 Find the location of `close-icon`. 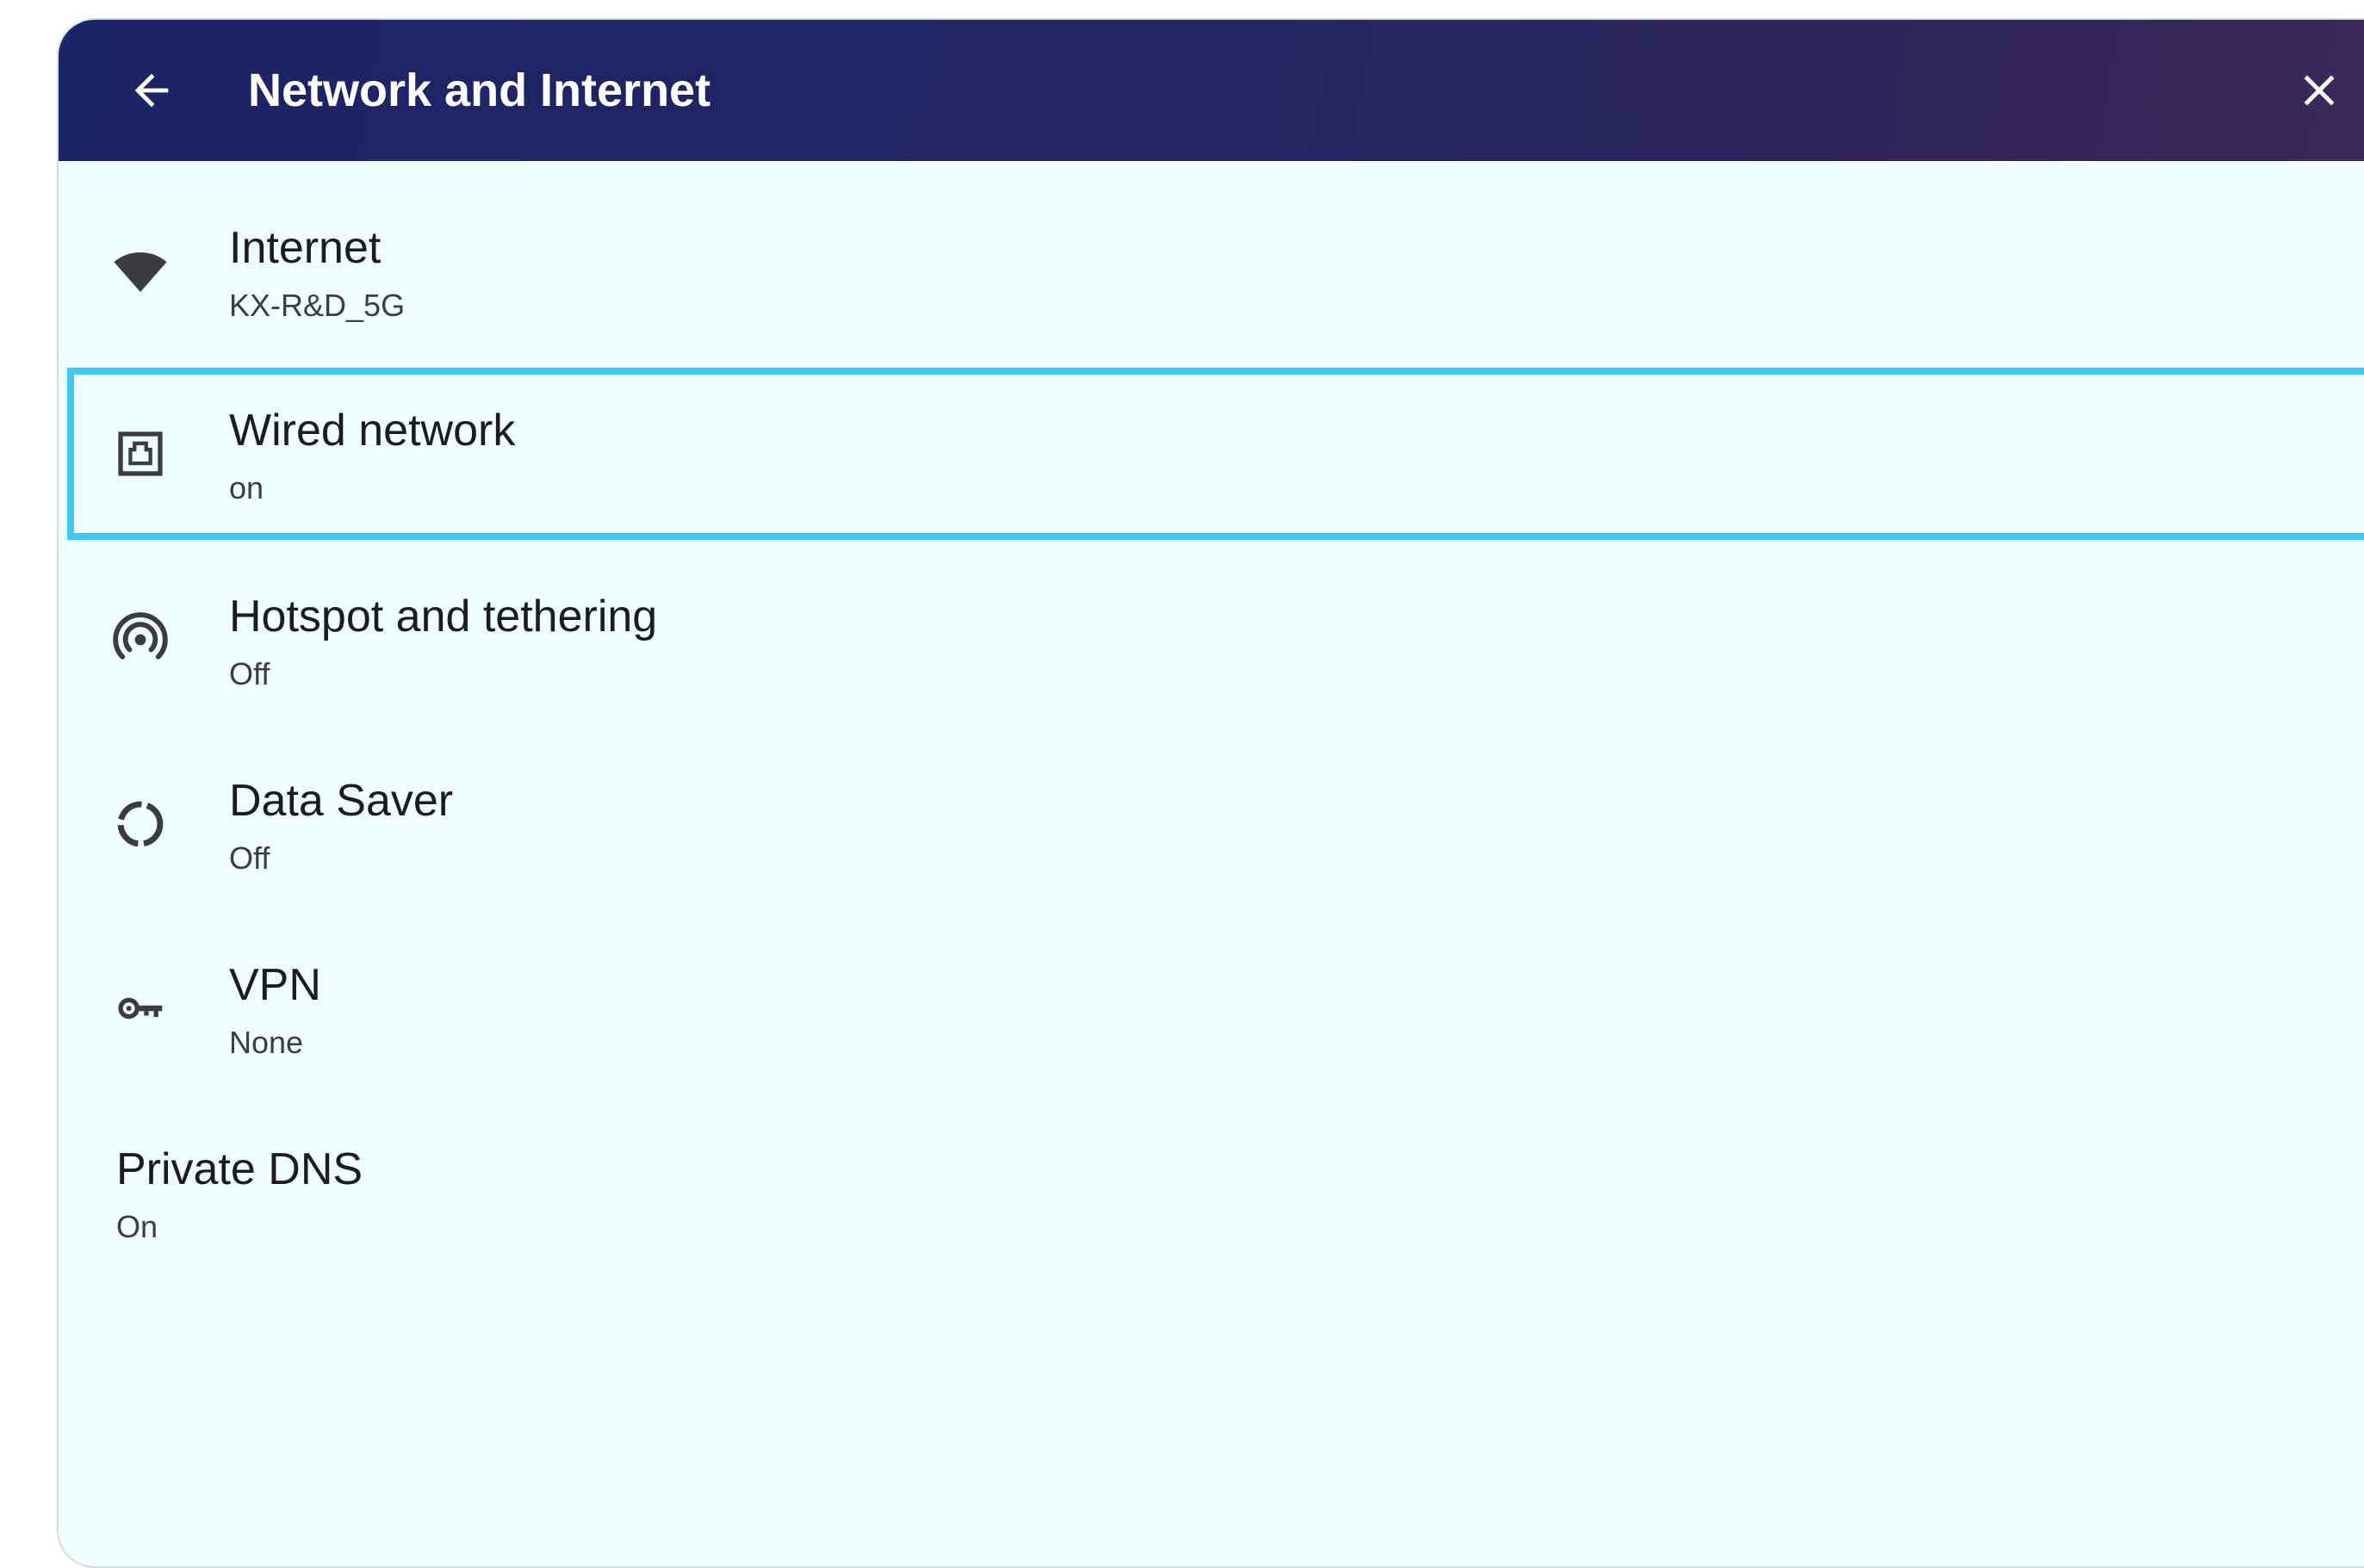

close-icon is located at coordinates (2319, 90).